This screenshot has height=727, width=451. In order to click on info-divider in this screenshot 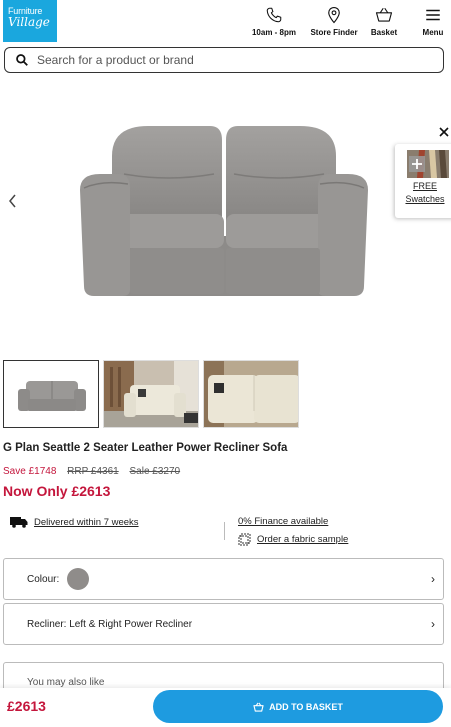, I will do `click(224, 531)`.